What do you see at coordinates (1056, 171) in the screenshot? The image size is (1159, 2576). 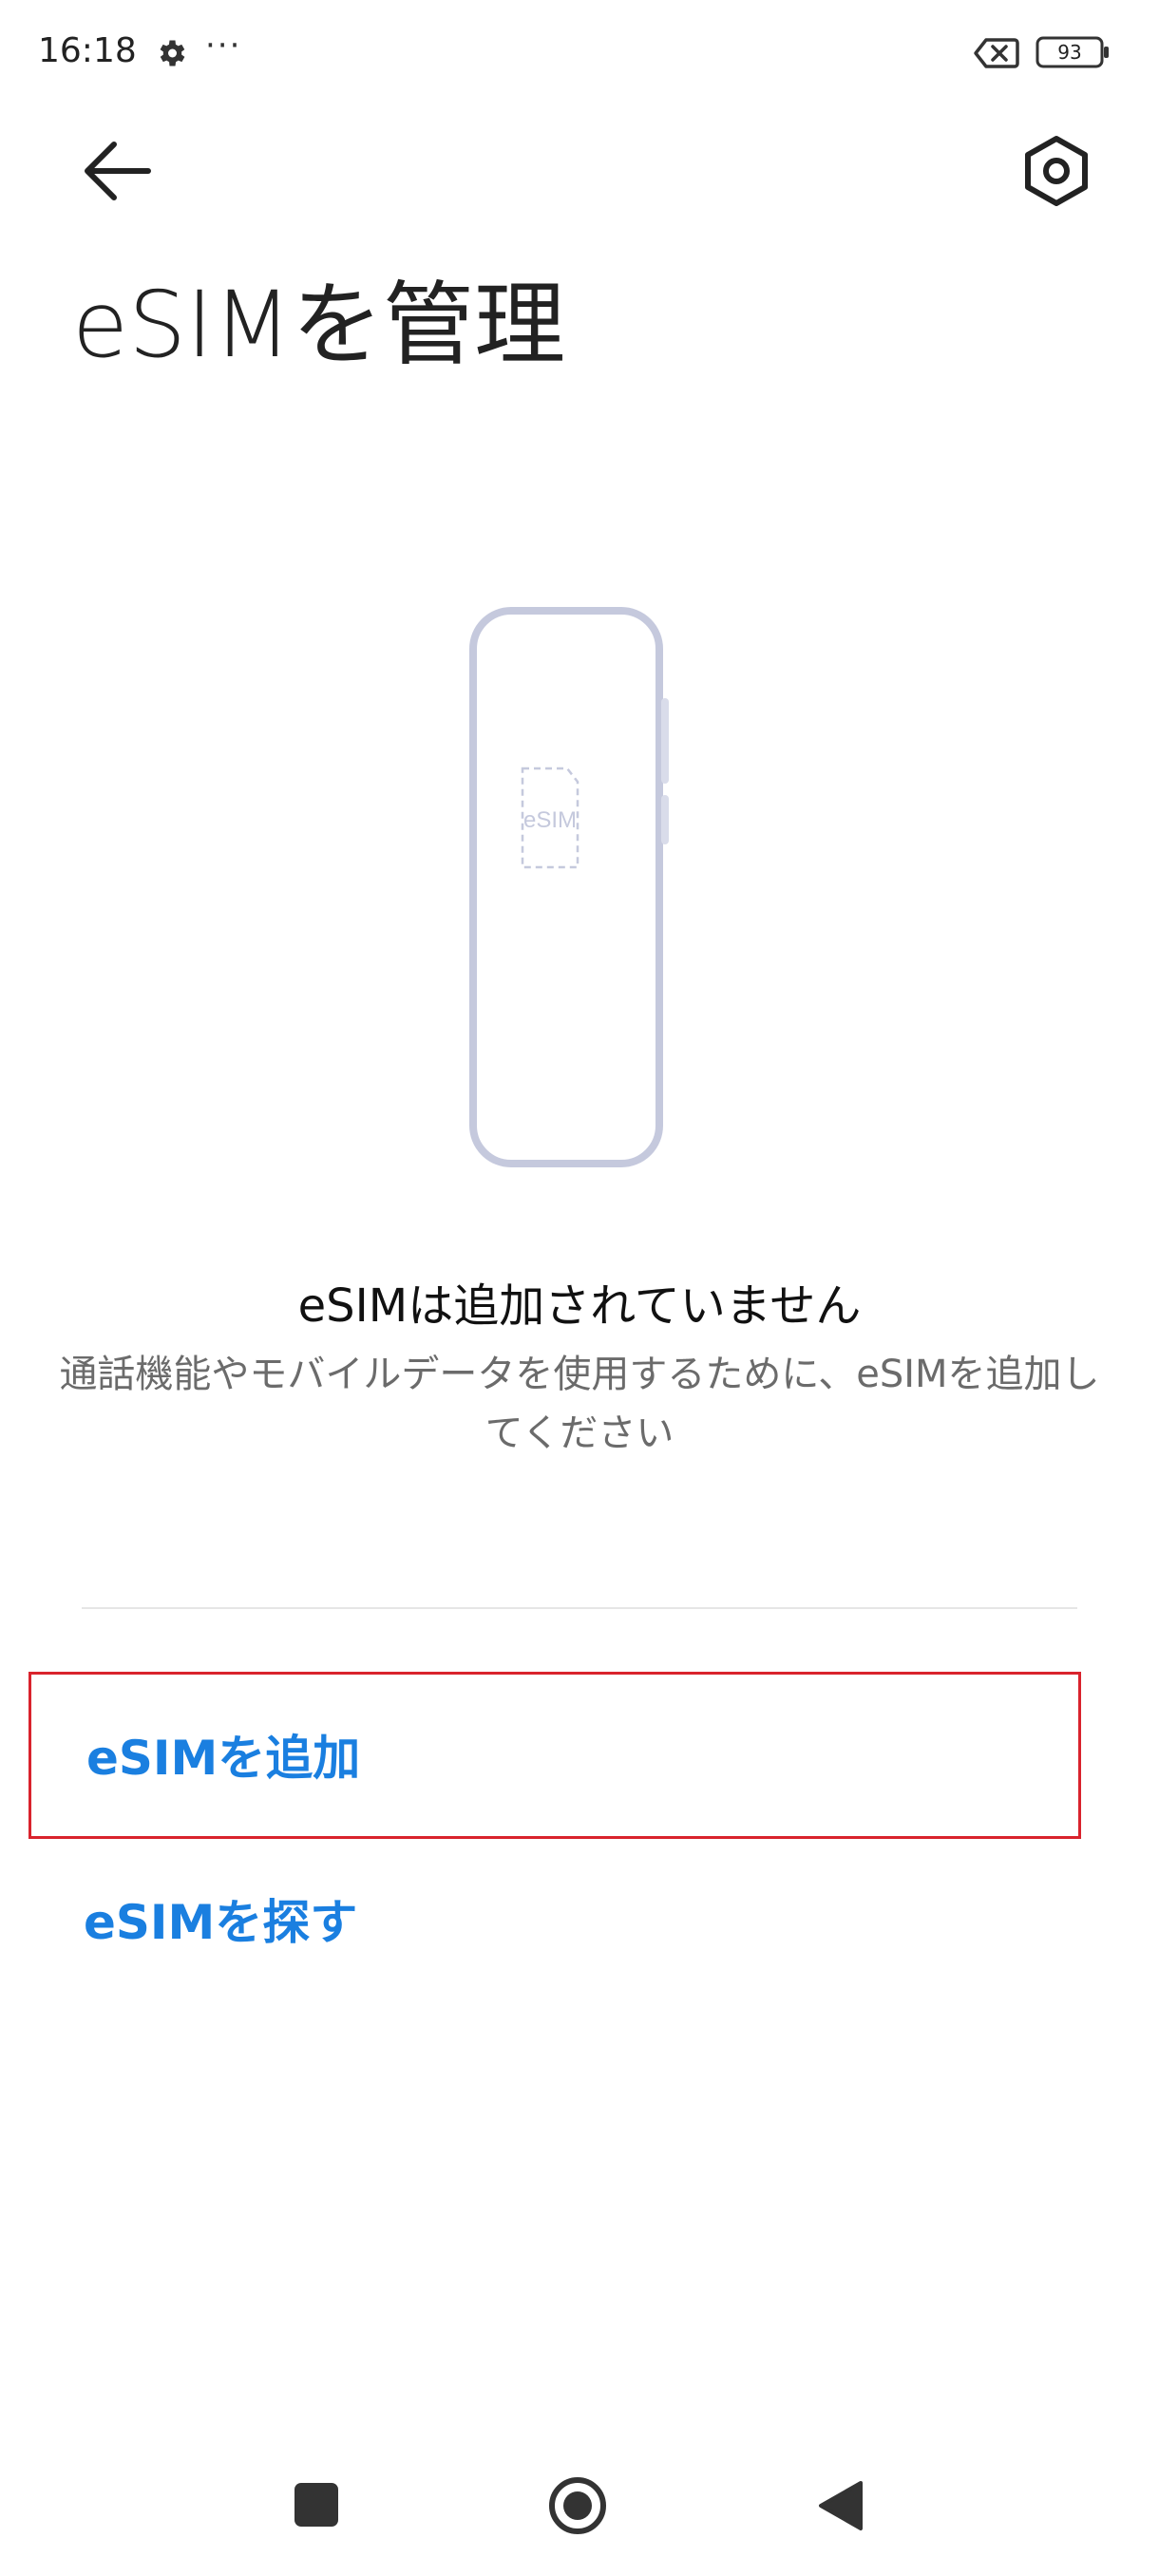 I see `settings-button` at bounding box center [1056, 171].